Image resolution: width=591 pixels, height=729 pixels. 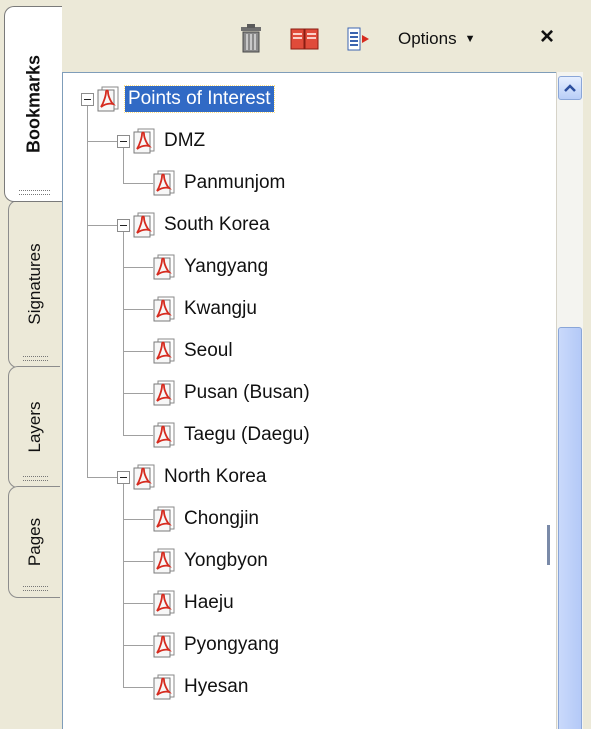 I want to click on bookmark-item: Pusan (Busan), so click(x=233, y=393).